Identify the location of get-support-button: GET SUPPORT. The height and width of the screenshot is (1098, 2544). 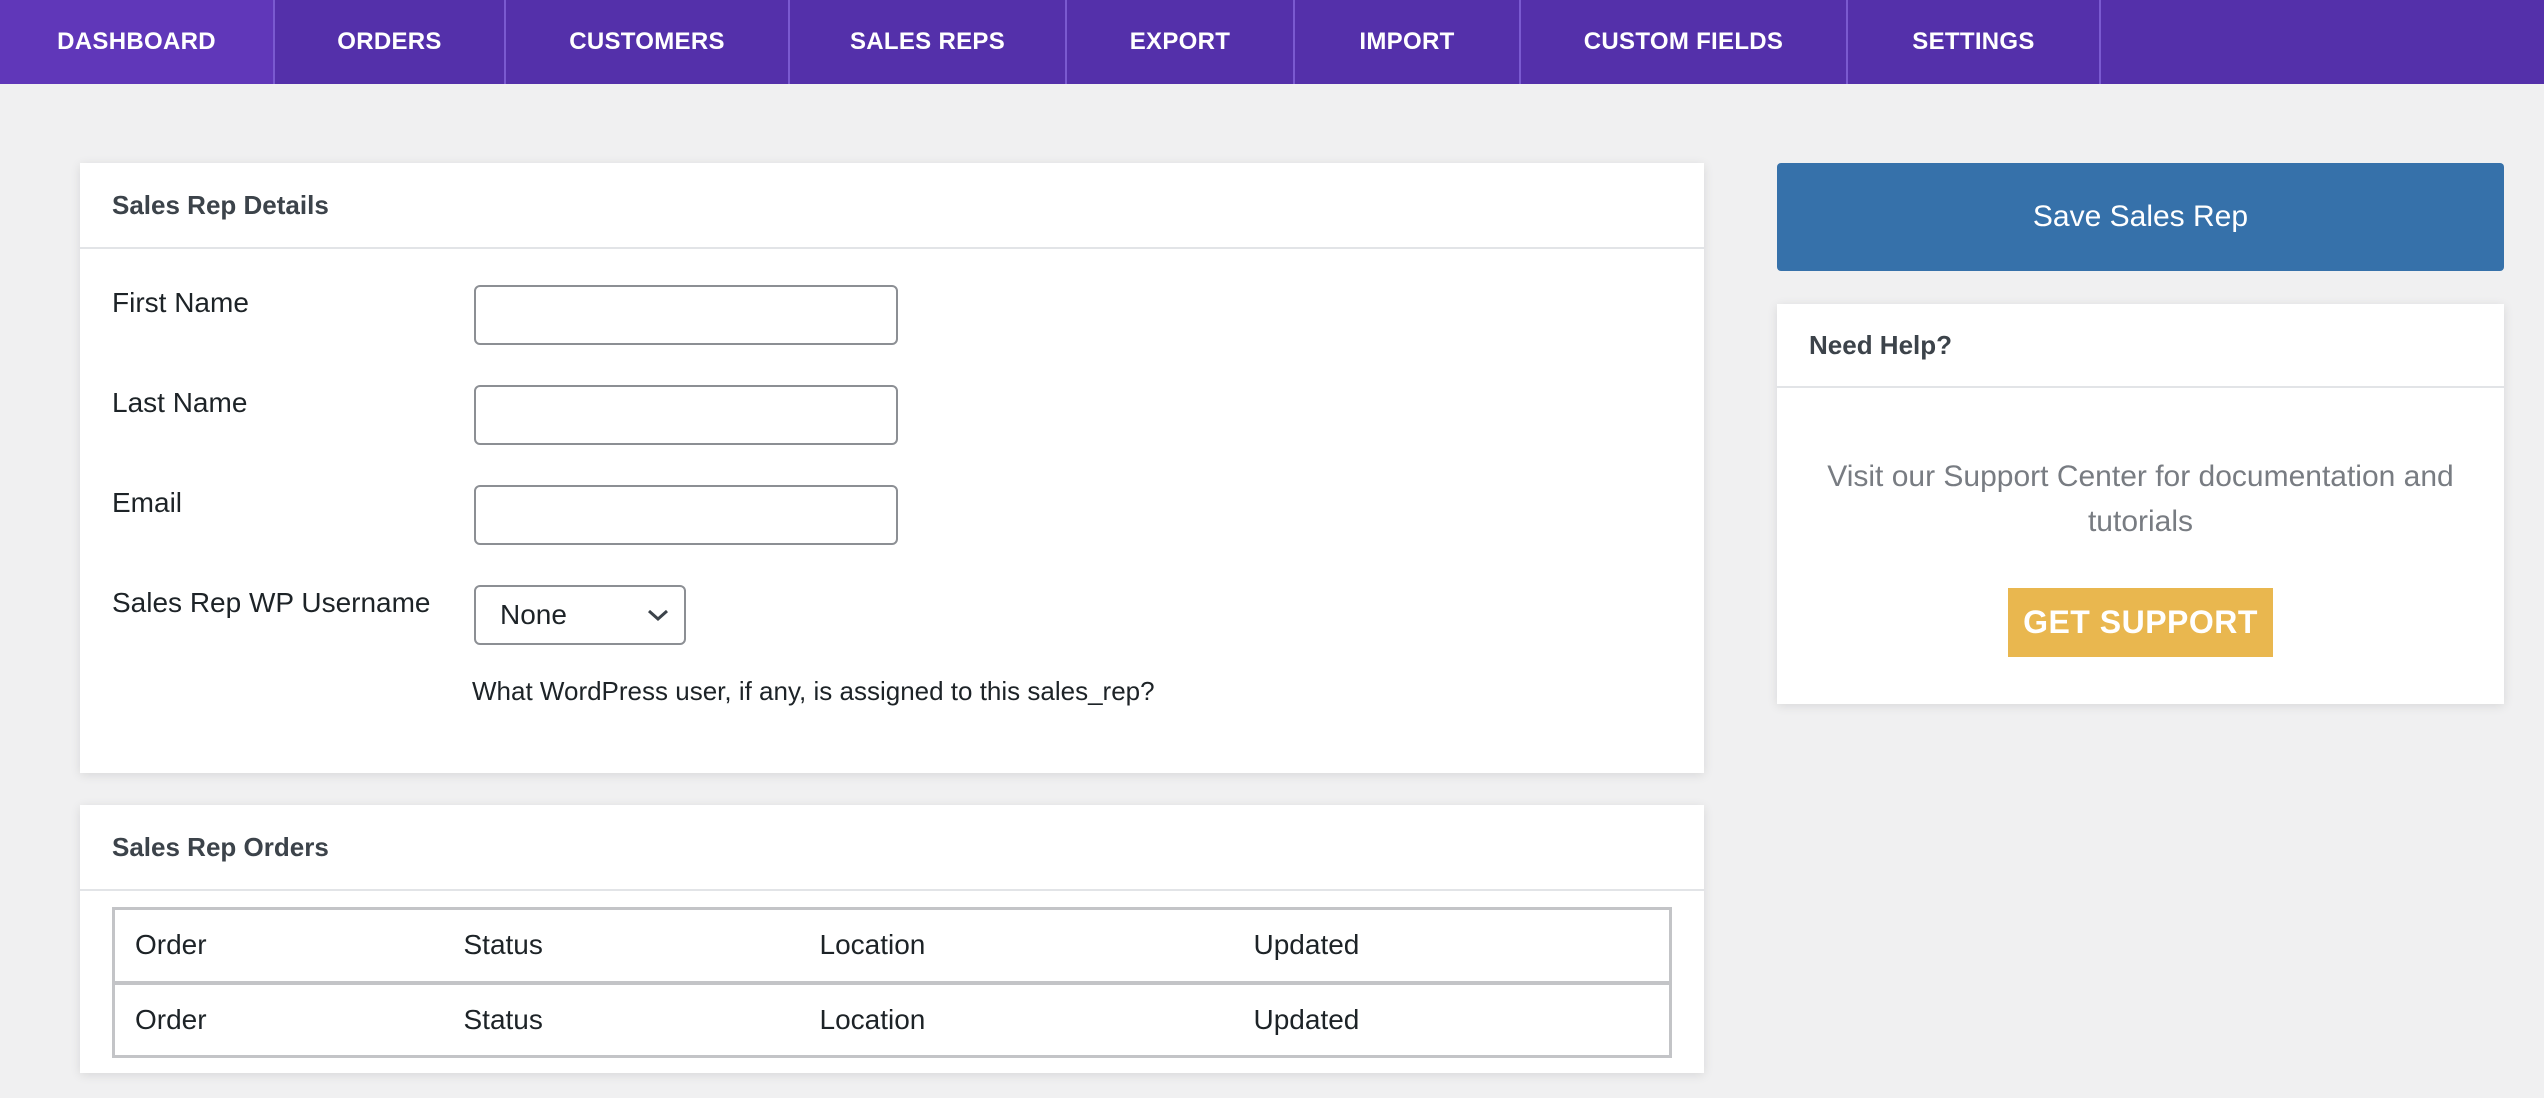
(2140, 622).